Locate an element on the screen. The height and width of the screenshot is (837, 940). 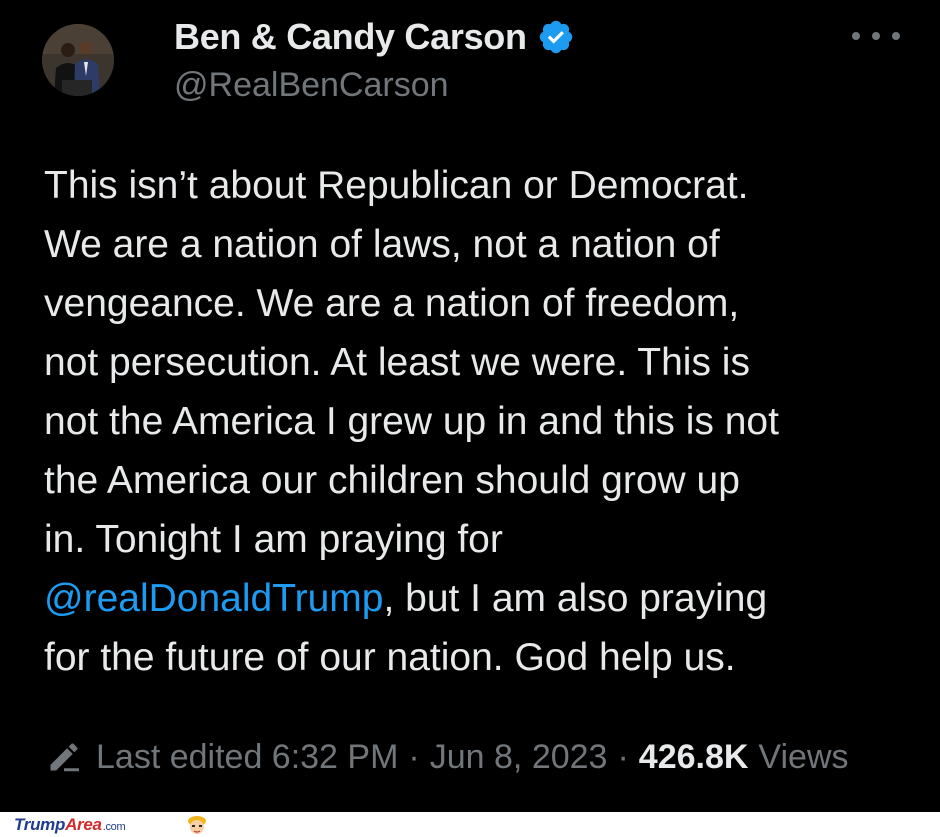
display-name: Ben & Candy Carson is located at coordinates (350, 37).